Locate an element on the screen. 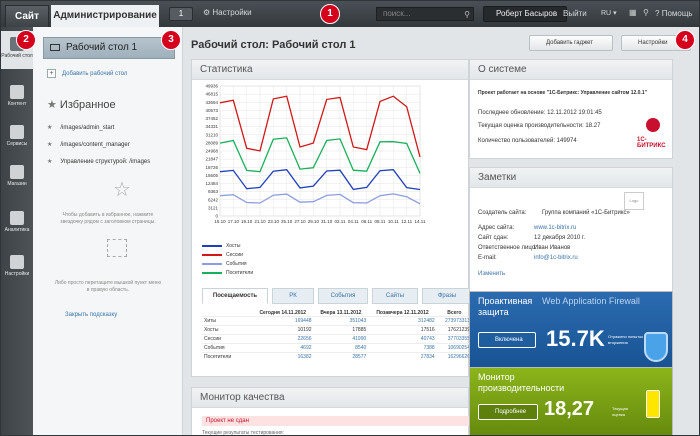 The height and width of the screenshot is (436, 700). help-link: ? Помощь is located at coordinates (674, 13).